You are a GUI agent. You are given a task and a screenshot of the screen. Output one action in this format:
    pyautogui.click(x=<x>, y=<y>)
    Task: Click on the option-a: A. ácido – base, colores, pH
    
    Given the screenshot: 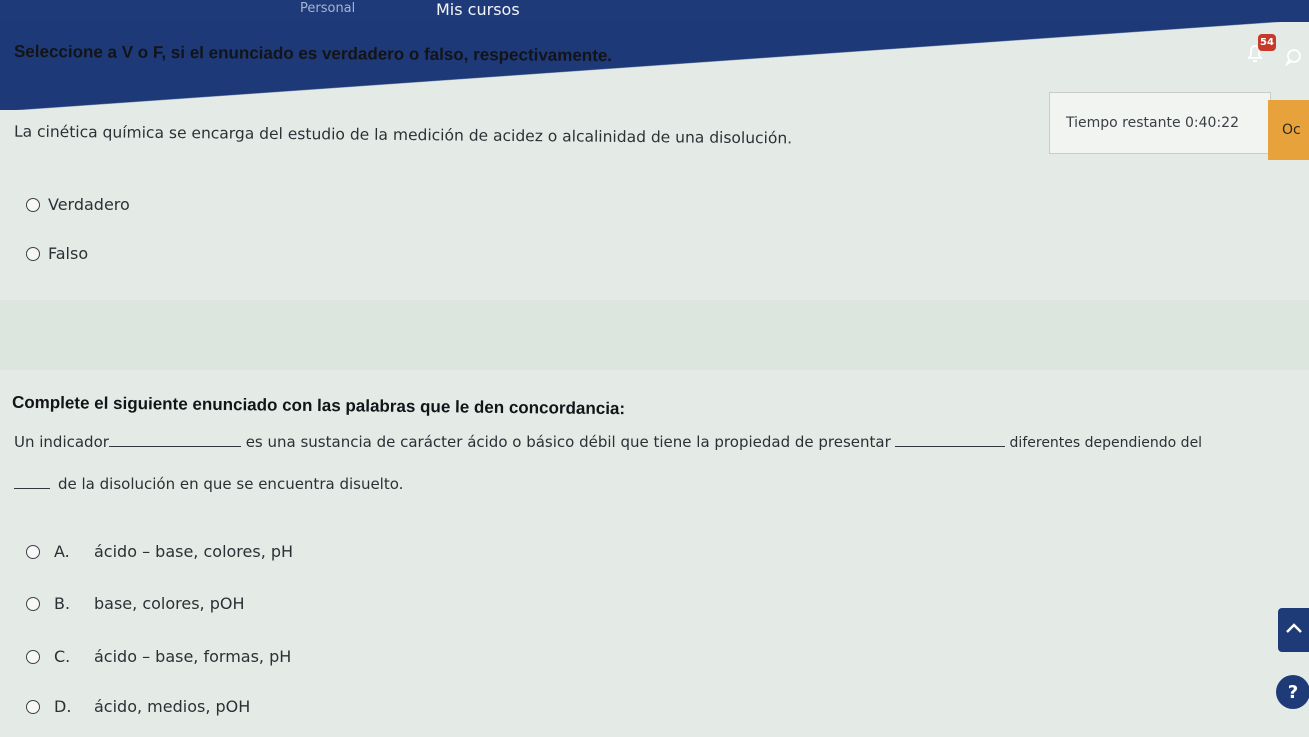 What is the action you would take?
    pyautogui.click(x=159, y=551)
    